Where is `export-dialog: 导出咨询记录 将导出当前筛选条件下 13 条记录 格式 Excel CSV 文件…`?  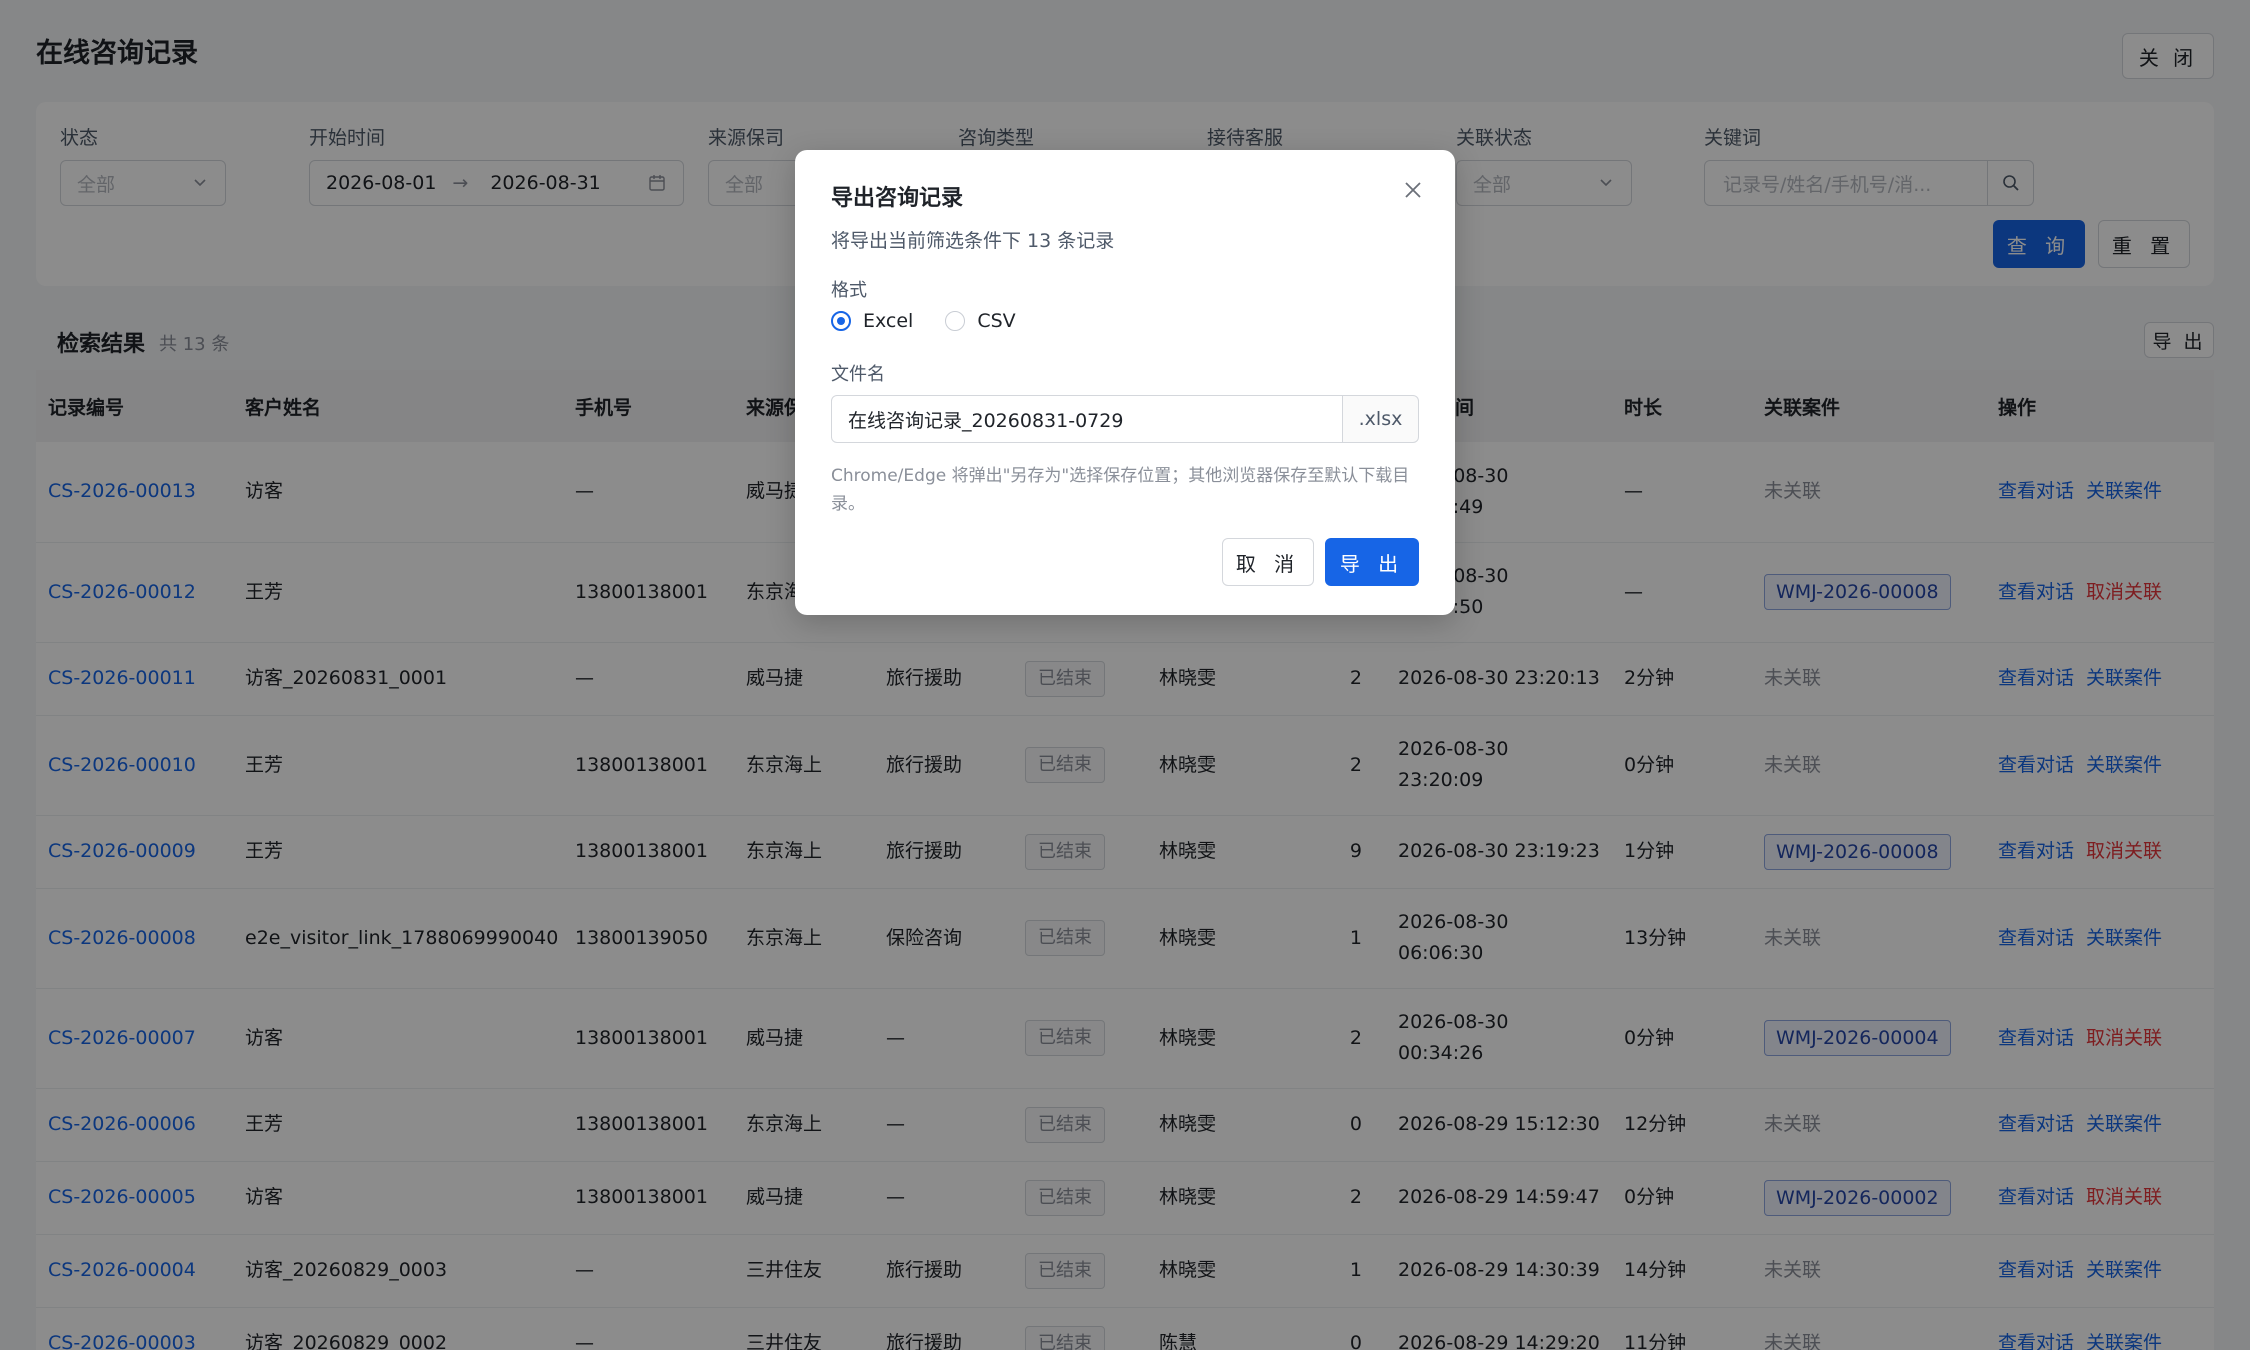 export-dialog: 导出咨询记录 将导出当前筛选条件下 13 条记录 格式 Excel CSV 文件… is located at coordinates (1125, 382).